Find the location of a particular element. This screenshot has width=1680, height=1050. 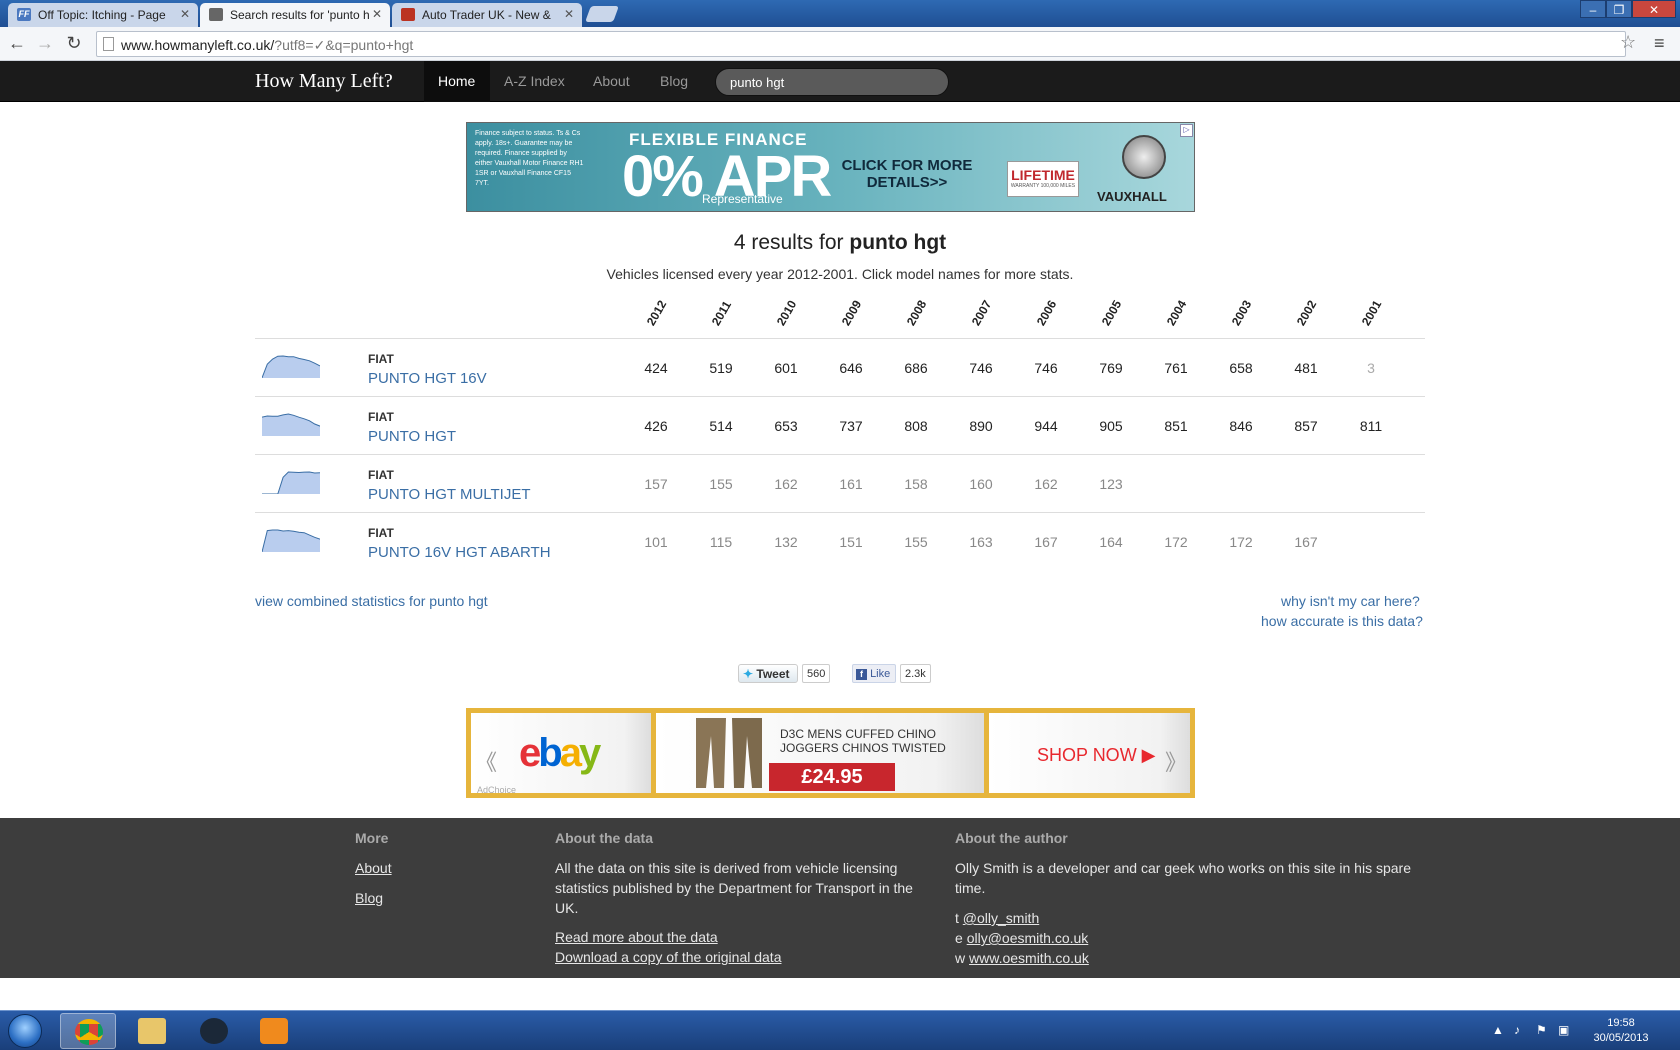

taskbar-chrome is located at coordinates (88, 1031).